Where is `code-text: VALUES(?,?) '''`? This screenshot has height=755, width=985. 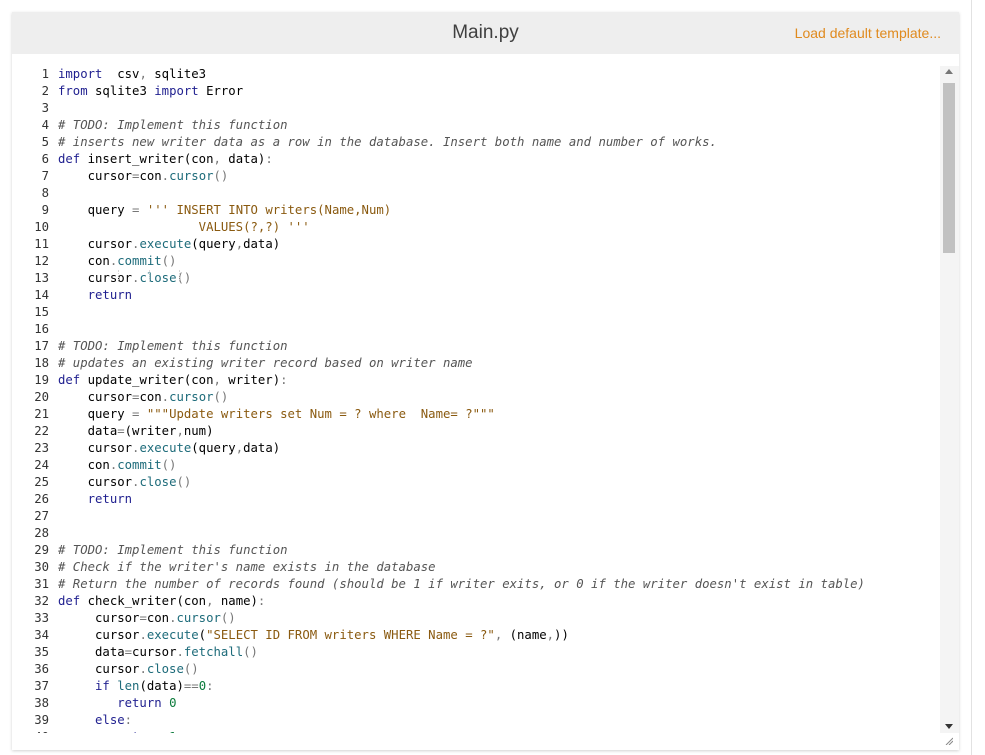
code-text: VALUES(?,?) ''' is located at coordinates (184, 227).